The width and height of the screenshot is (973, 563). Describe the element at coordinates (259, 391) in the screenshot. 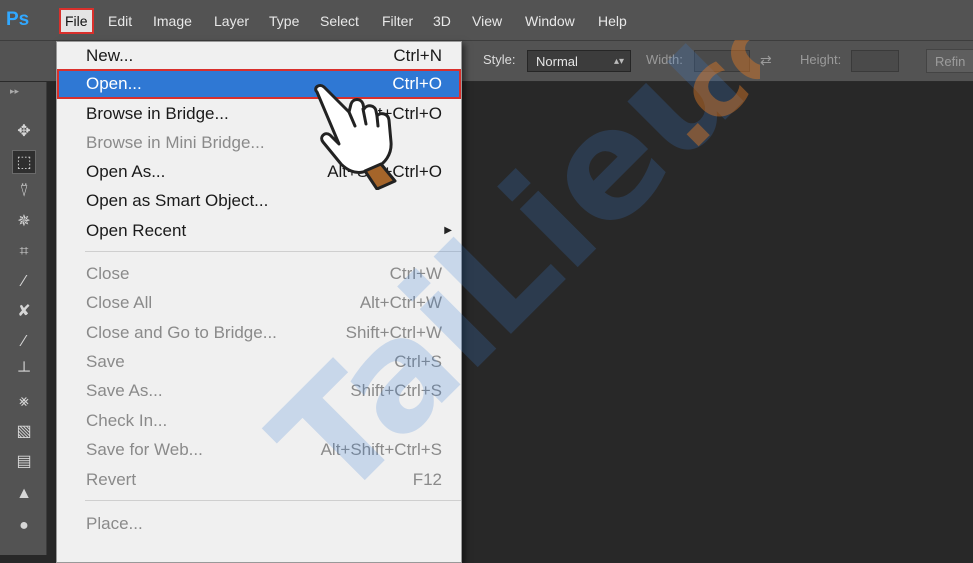

I see `menu-item-save-as: Save As... Shift+Ctrl+S` at that location.